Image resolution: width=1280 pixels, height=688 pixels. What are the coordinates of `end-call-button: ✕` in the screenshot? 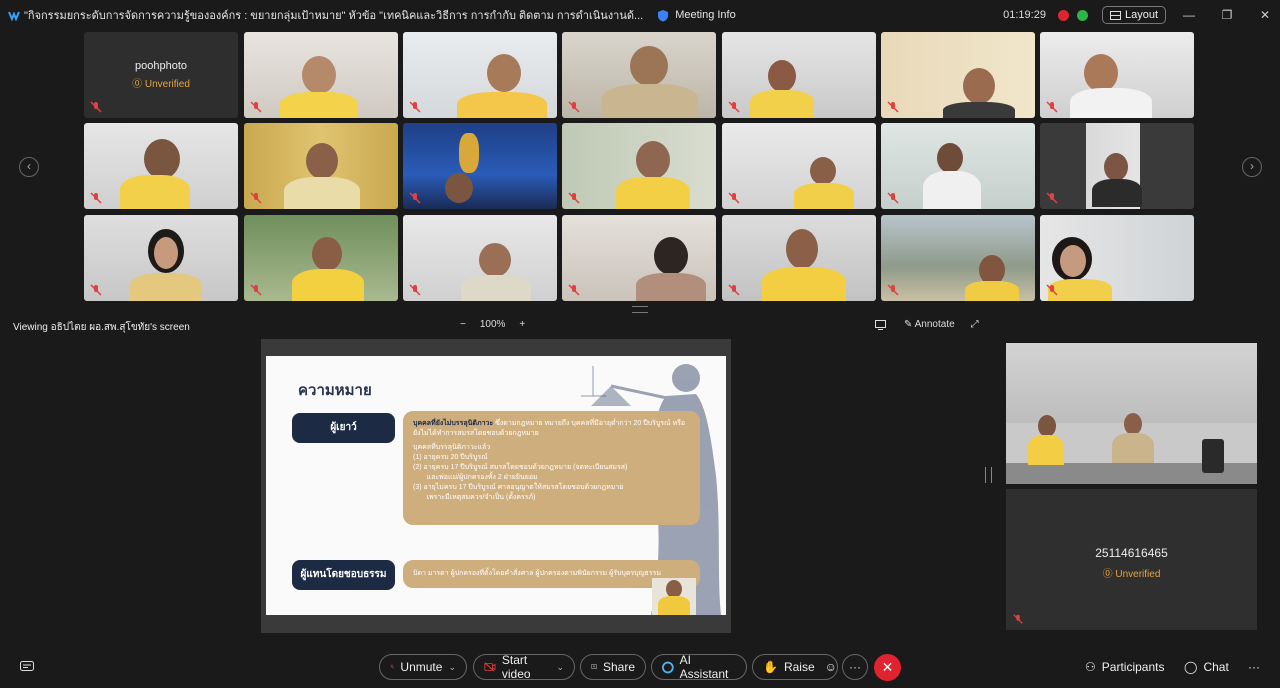 It's located at (887, 667).